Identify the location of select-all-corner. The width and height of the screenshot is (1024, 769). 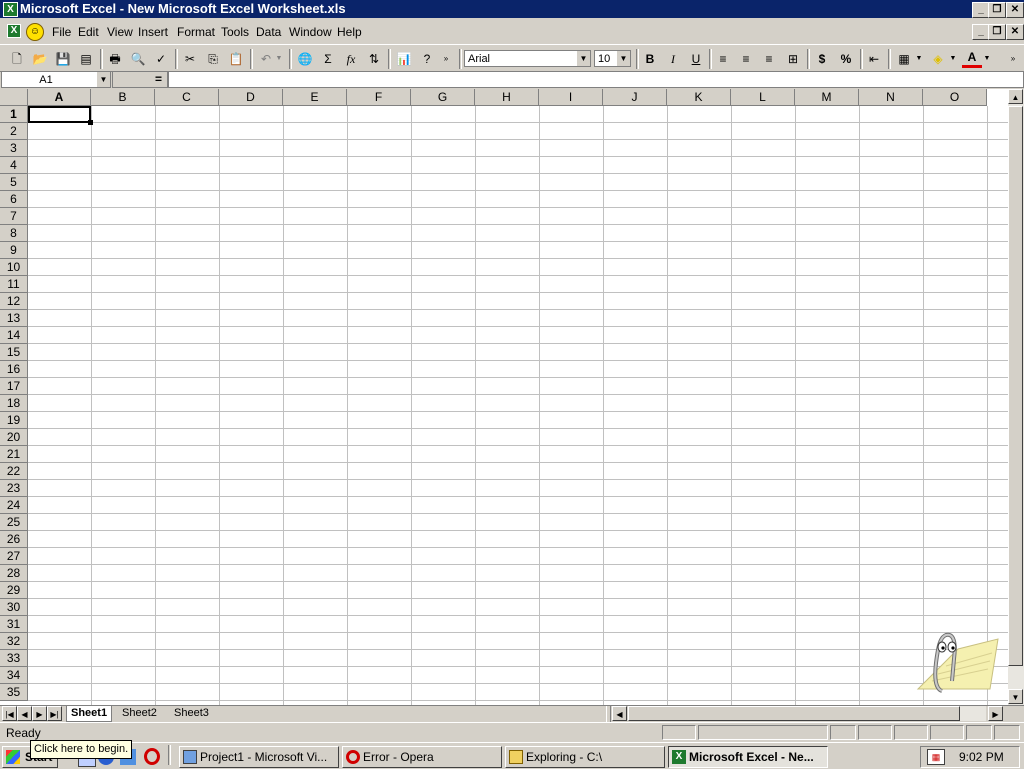
(14, 97).